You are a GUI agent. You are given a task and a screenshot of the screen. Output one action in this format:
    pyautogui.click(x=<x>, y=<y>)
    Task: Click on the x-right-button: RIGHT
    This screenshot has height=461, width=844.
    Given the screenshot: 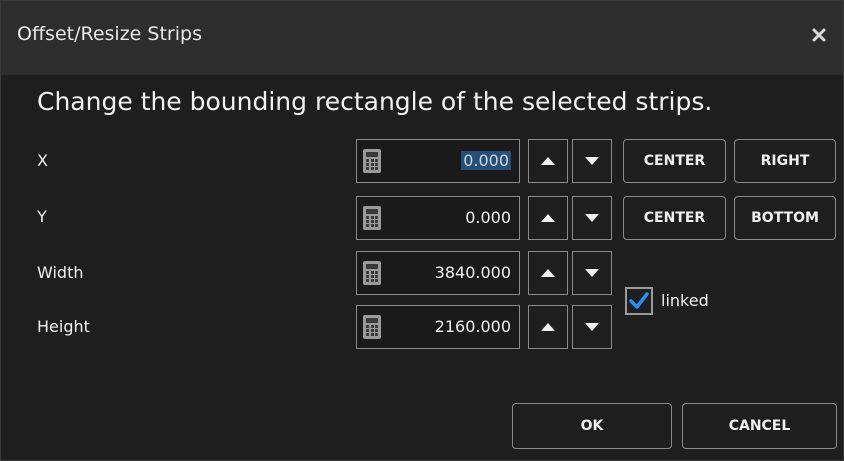 What is the action you would take?
    pyautogui.click(x=785, y=161)
    